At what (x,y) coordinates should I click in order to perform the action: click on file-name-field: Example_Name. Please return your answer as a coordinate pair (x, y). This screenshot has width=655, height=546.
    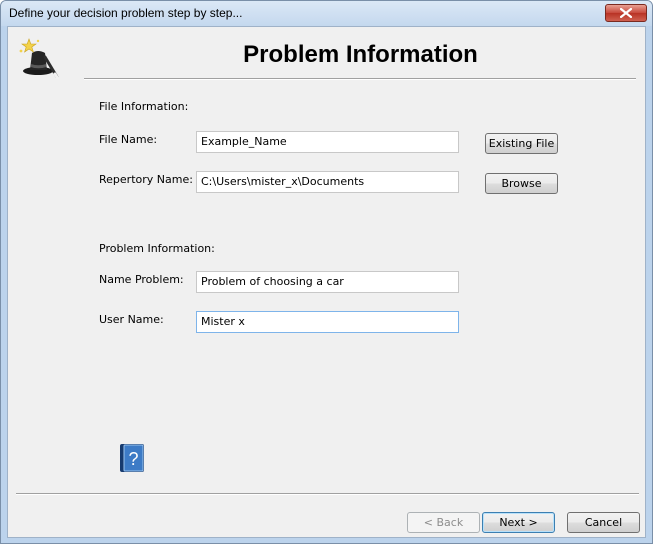
    Looking at the image, I should click on (327, 142).